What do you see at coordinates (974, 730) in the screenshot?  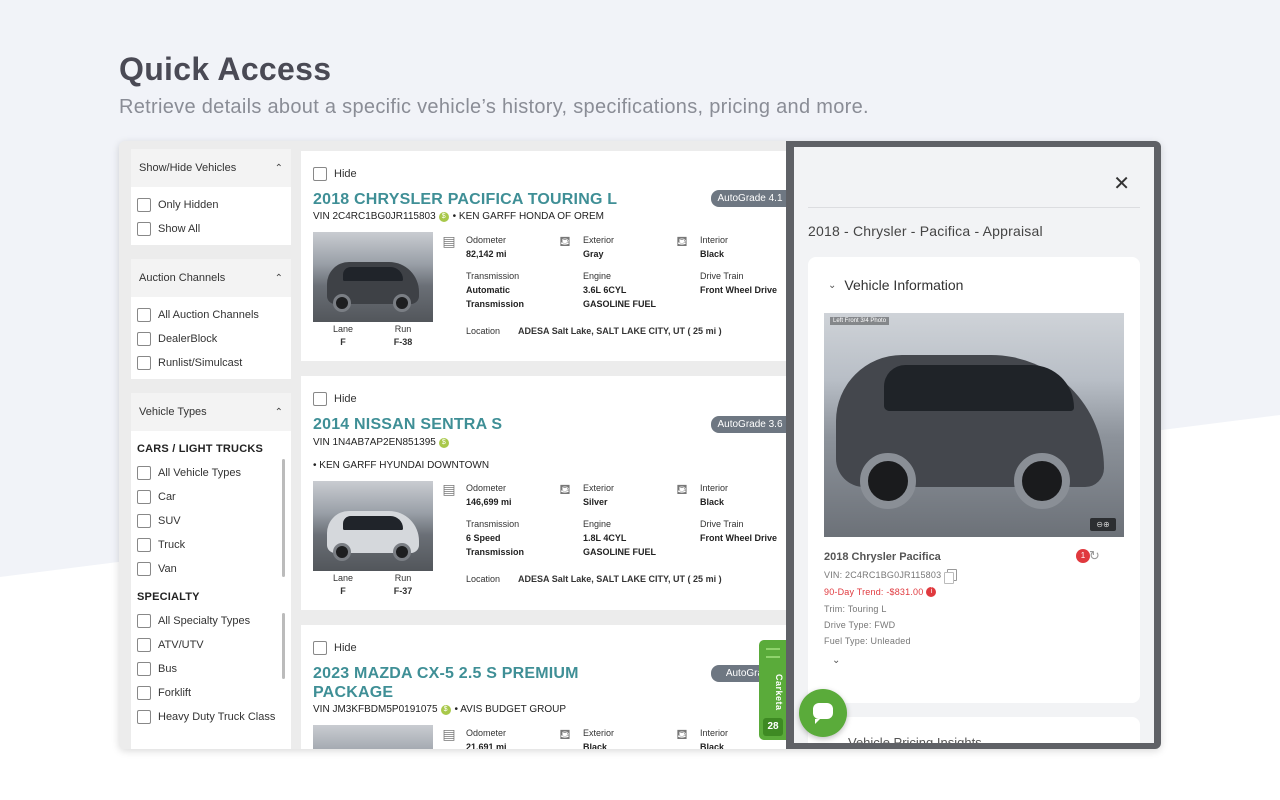 I see `pricing-insights-card: Vehicle Pricing Insights` at bounding box center [974, 730].